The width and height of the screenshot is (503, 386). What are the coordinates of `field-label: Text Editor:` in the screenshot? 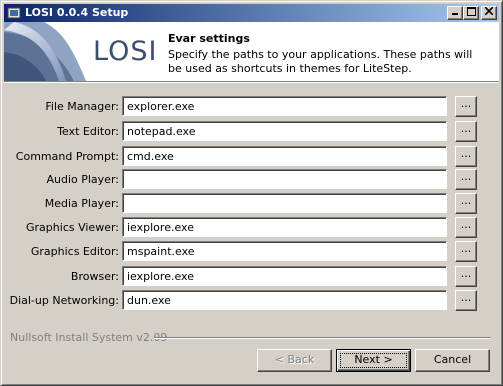 It's located at (88, 131).